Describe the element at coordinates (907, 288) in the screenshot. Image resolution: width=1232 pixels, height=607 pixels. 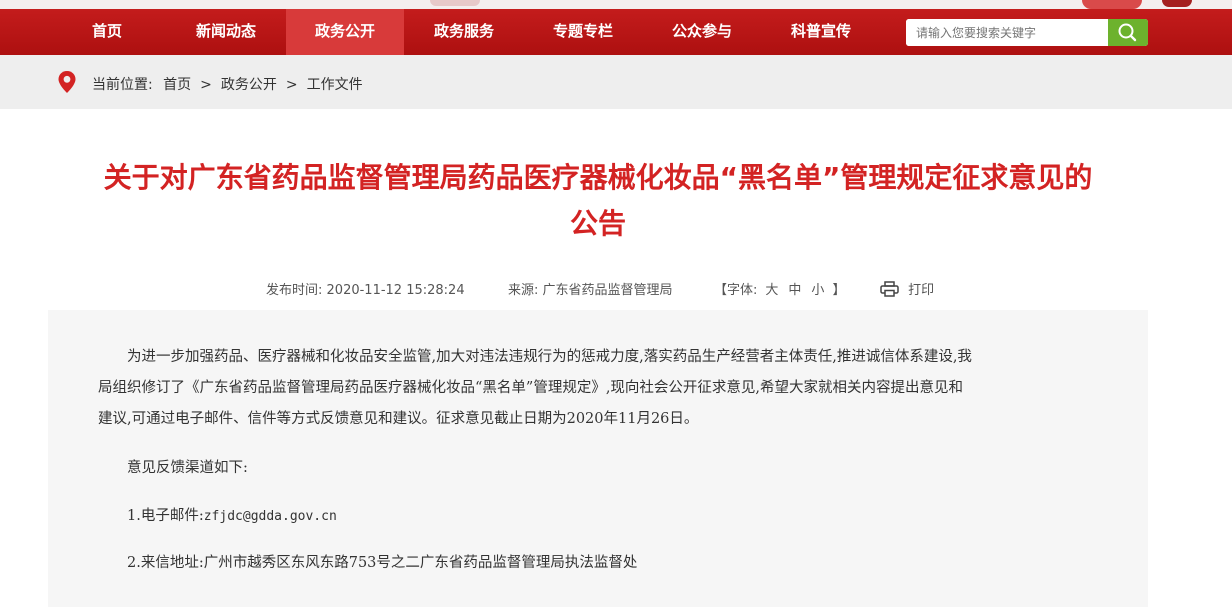
I see `print-button: 打印` at that location.